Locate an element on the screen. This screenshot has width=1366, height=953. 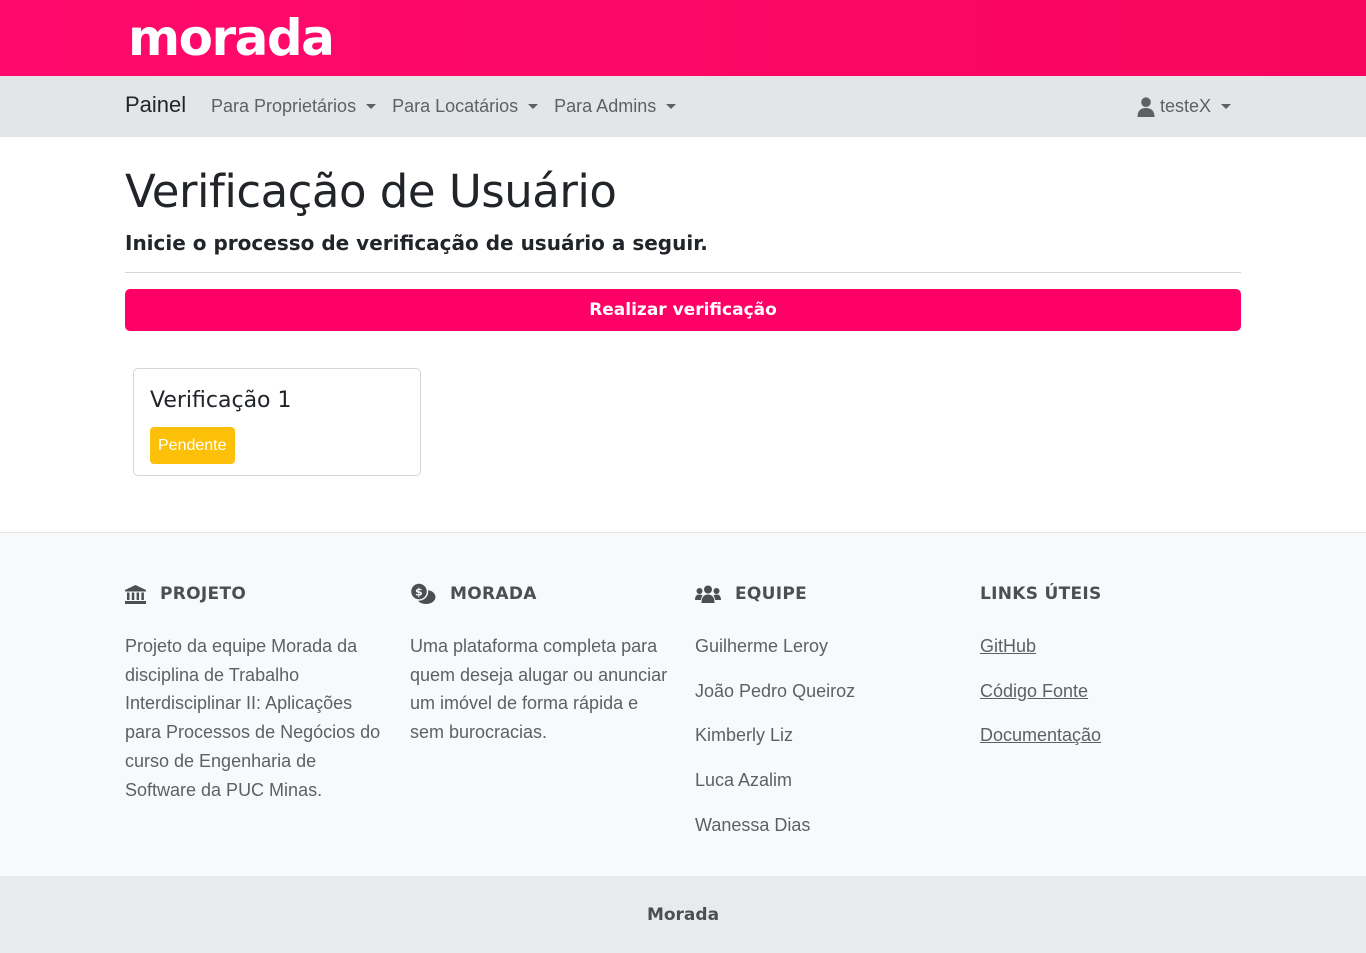
footer-heading-text: MORADA is located at coordinates (493, 594).